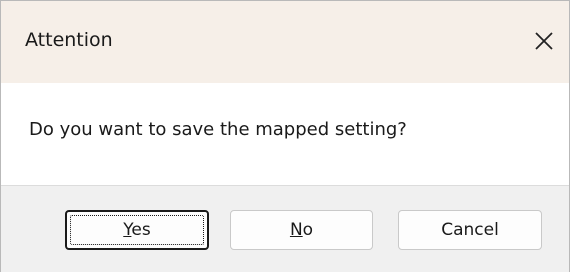 Image resolution: width=570 pixels, height=272 pixels. I want to click on yes-button-label-rest: es, so click(141, 230).